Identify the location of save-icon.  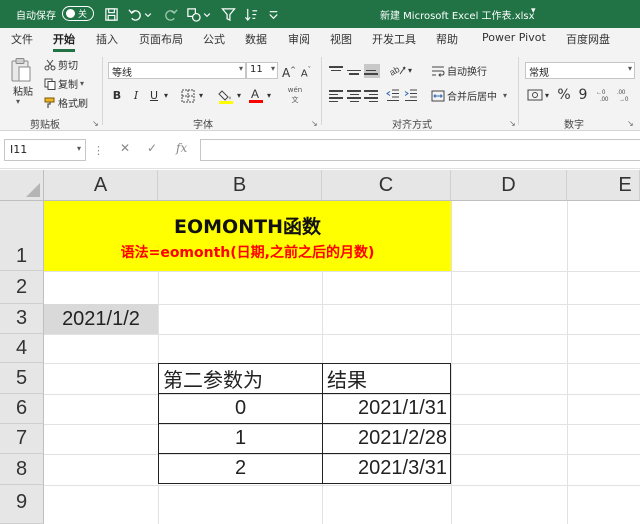
(111, 14).